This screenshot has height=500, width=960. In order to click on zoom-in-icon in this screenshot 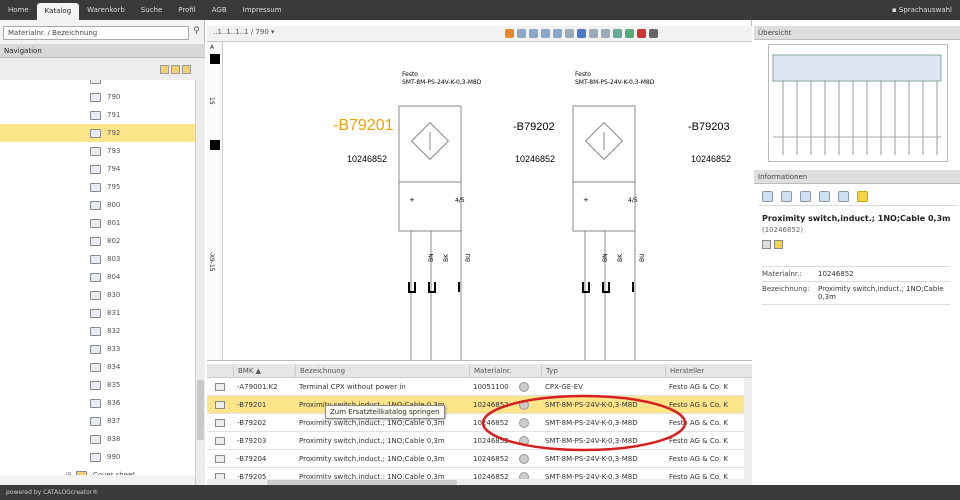, I will do `click(521, 33)`.